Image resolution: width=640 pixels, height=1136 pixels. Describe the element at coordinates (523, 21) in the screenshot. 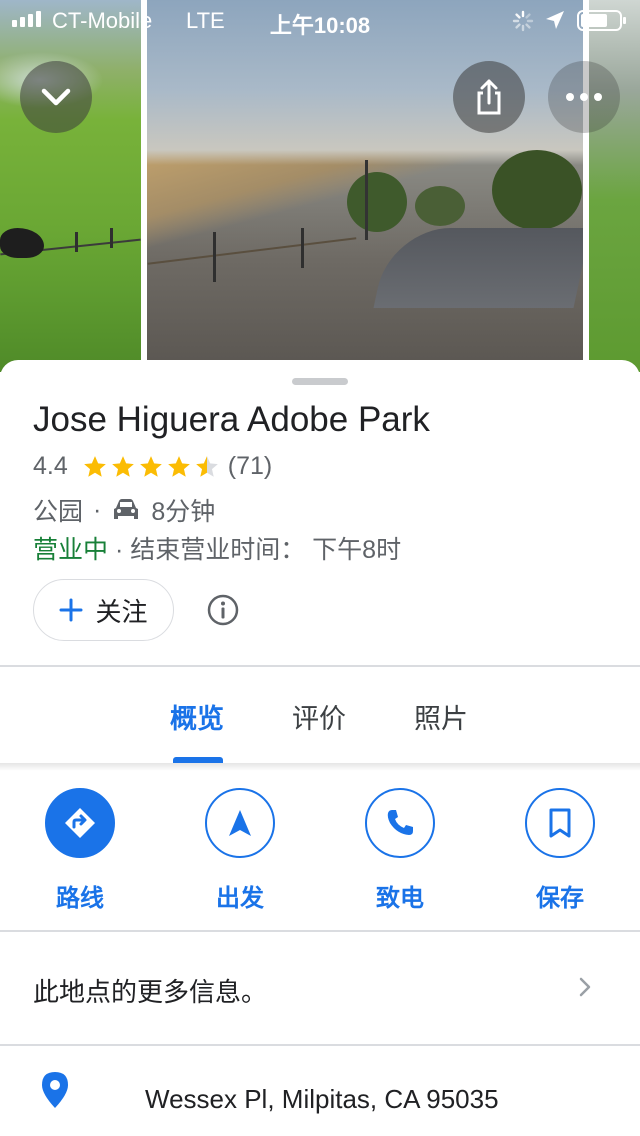

I see `activity-spinner-icon` at that location.